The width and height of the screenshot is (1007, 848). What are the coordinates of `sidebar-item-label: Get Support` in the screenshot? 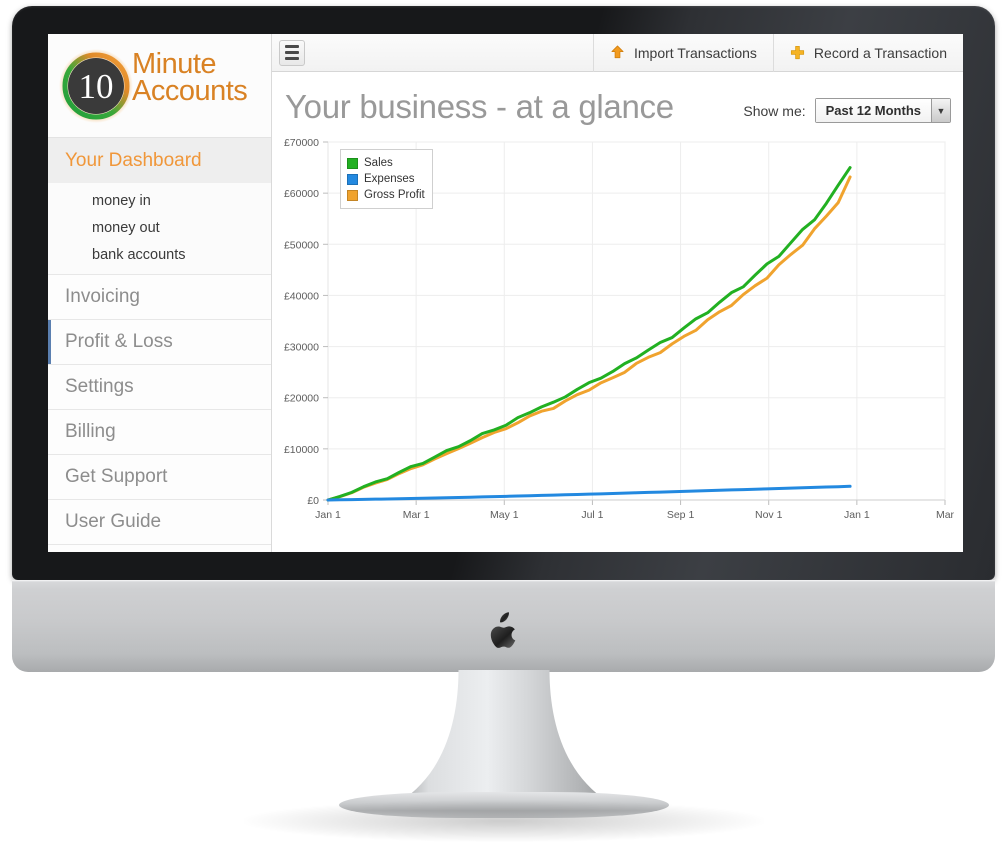 It's located at (116, 476).